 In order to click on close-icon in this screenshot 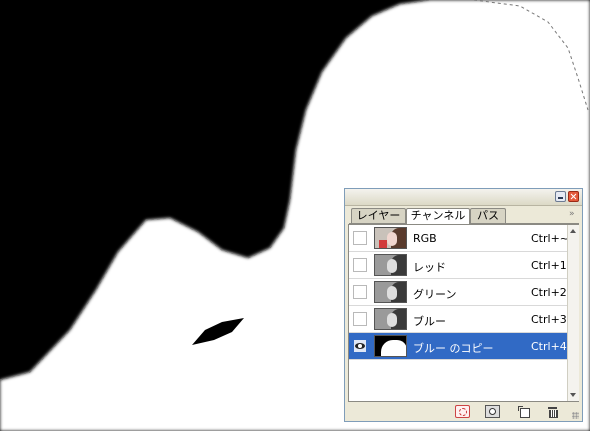, I will do `click(573, 196)`.